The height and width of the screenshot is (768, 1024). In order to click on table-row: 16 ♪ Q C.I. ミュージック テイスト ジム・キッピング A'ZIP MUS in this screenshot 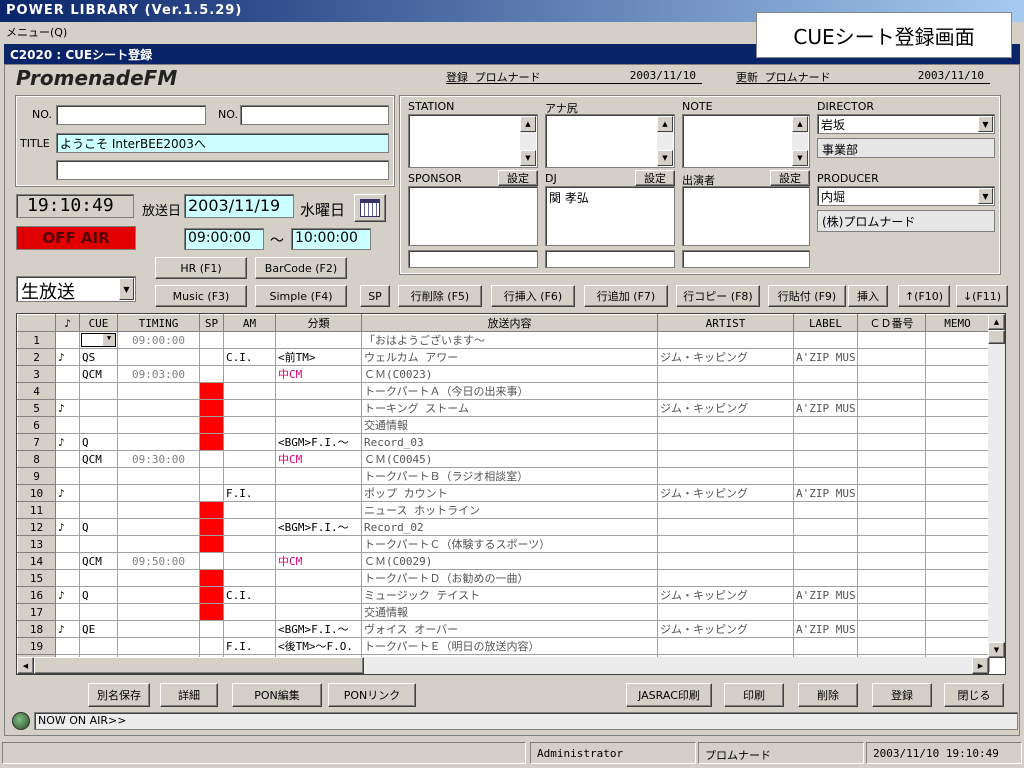, I will do `click(503, 595)`.